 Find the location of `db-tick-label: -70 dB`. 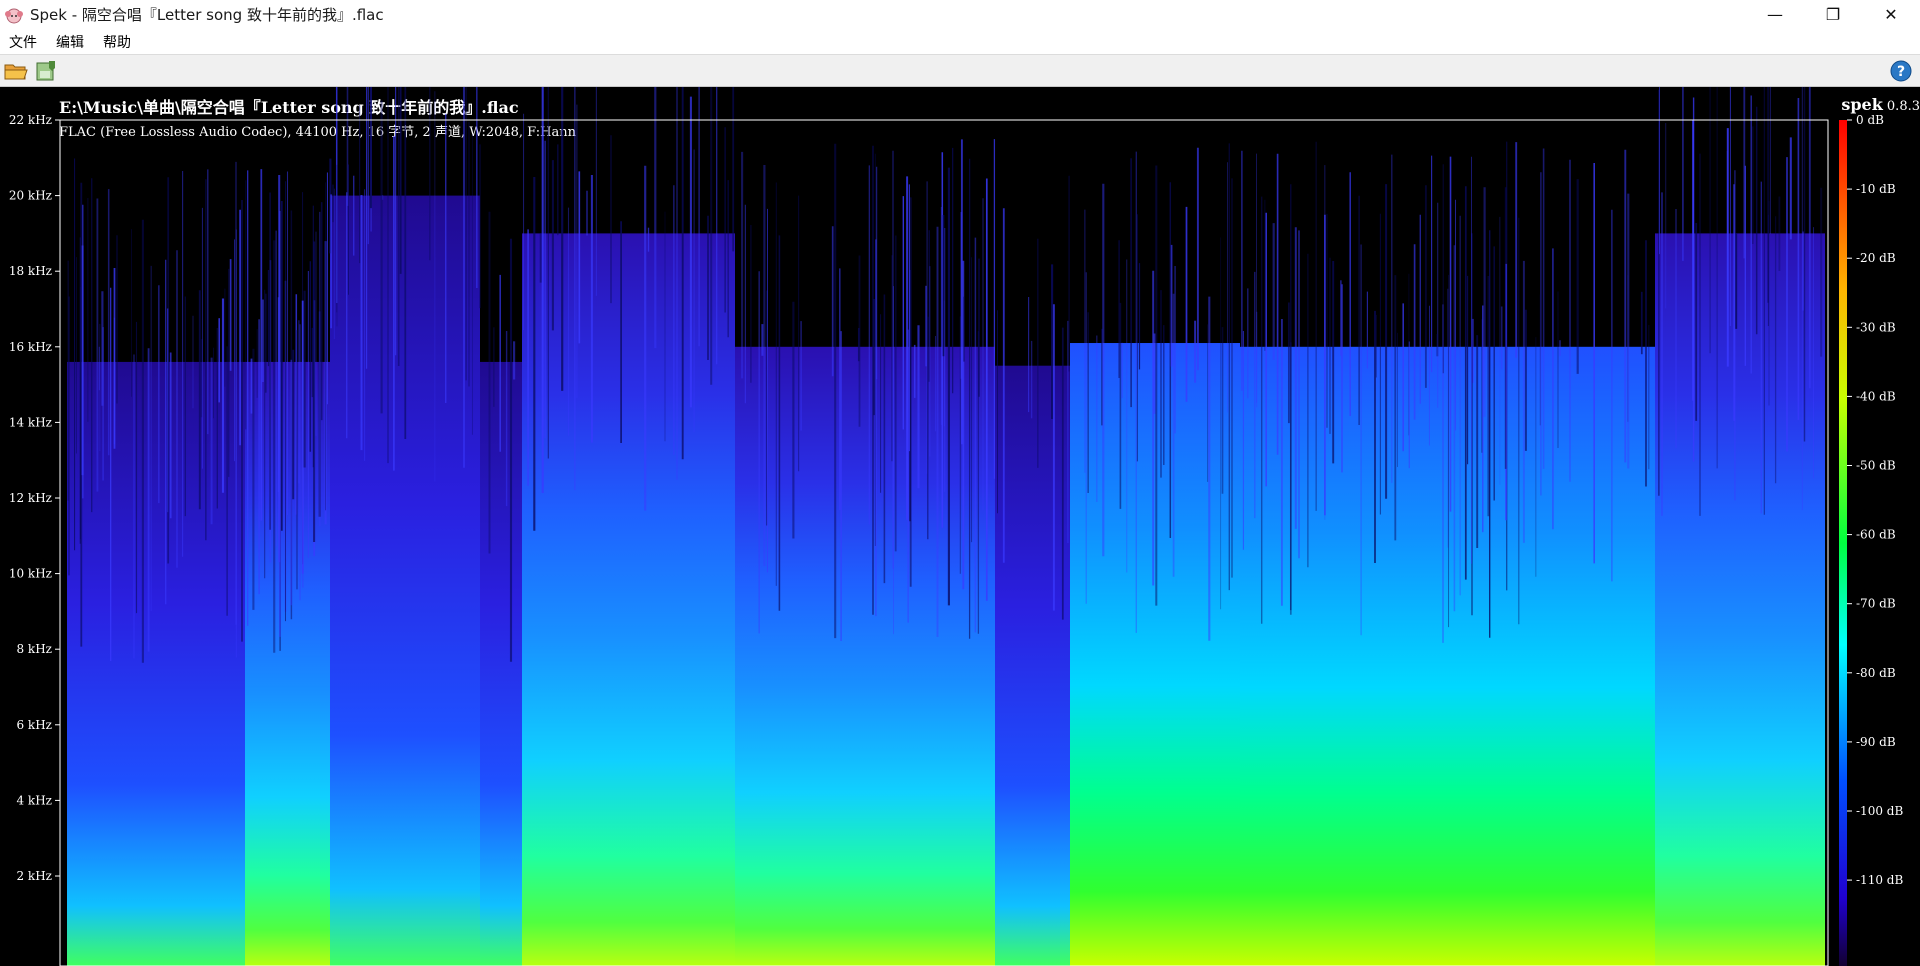

db-tick-label: -70 dB is located at coordinates (1876, 604).